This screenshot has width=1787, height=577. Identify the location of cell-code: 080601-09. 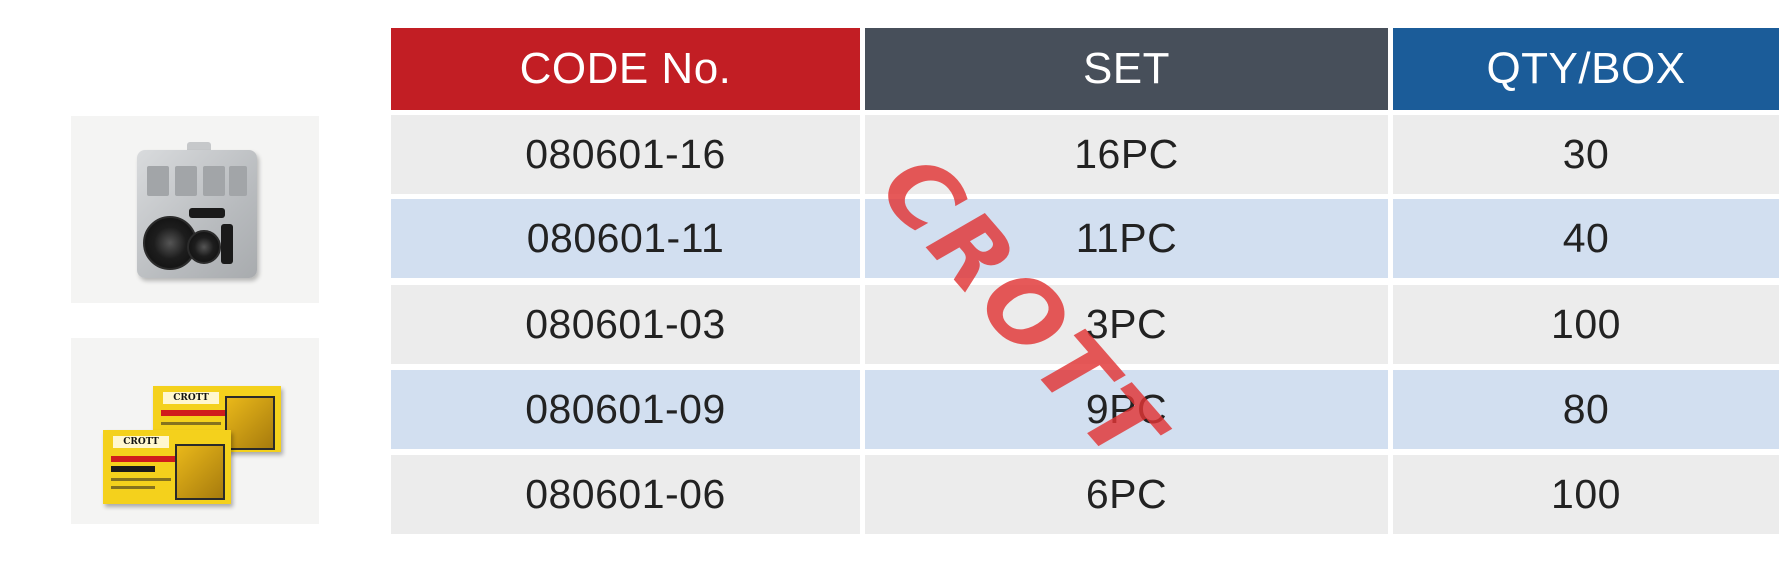
(625, 409).